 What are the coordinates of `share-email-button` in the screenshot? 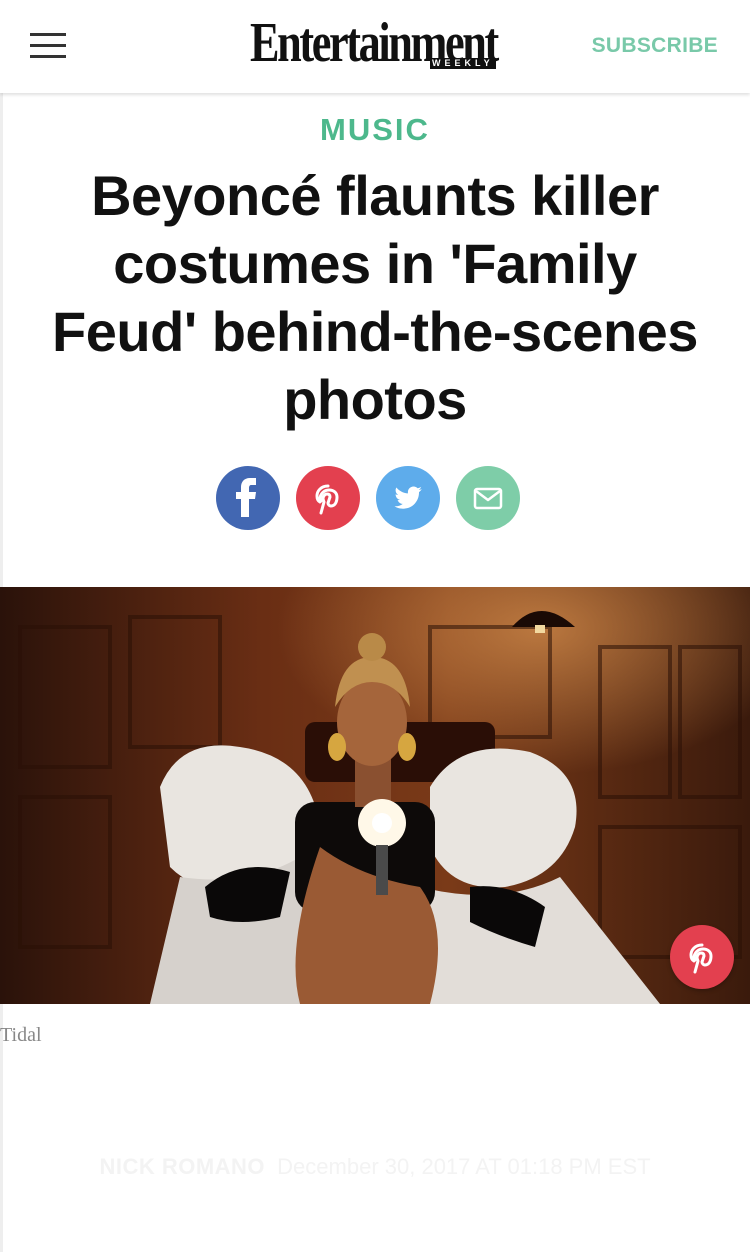 It's located at (488, 498).